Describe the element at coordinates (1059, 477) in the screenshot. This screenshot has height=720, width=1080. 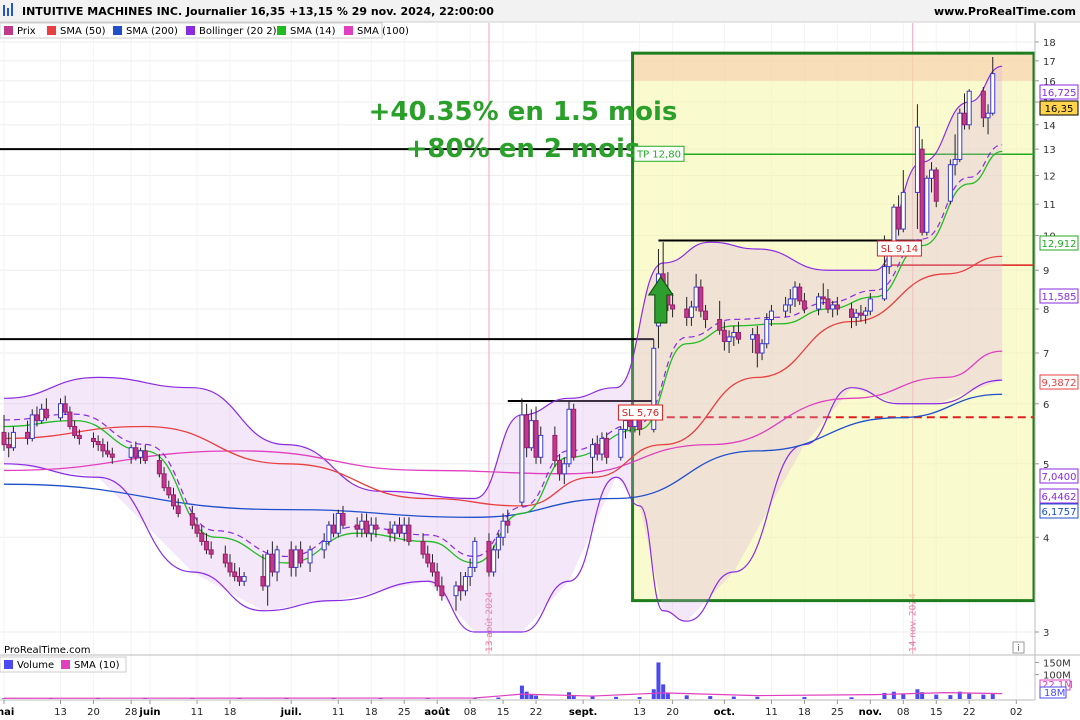
I see `price-badge-label: 7,0400` at that location.